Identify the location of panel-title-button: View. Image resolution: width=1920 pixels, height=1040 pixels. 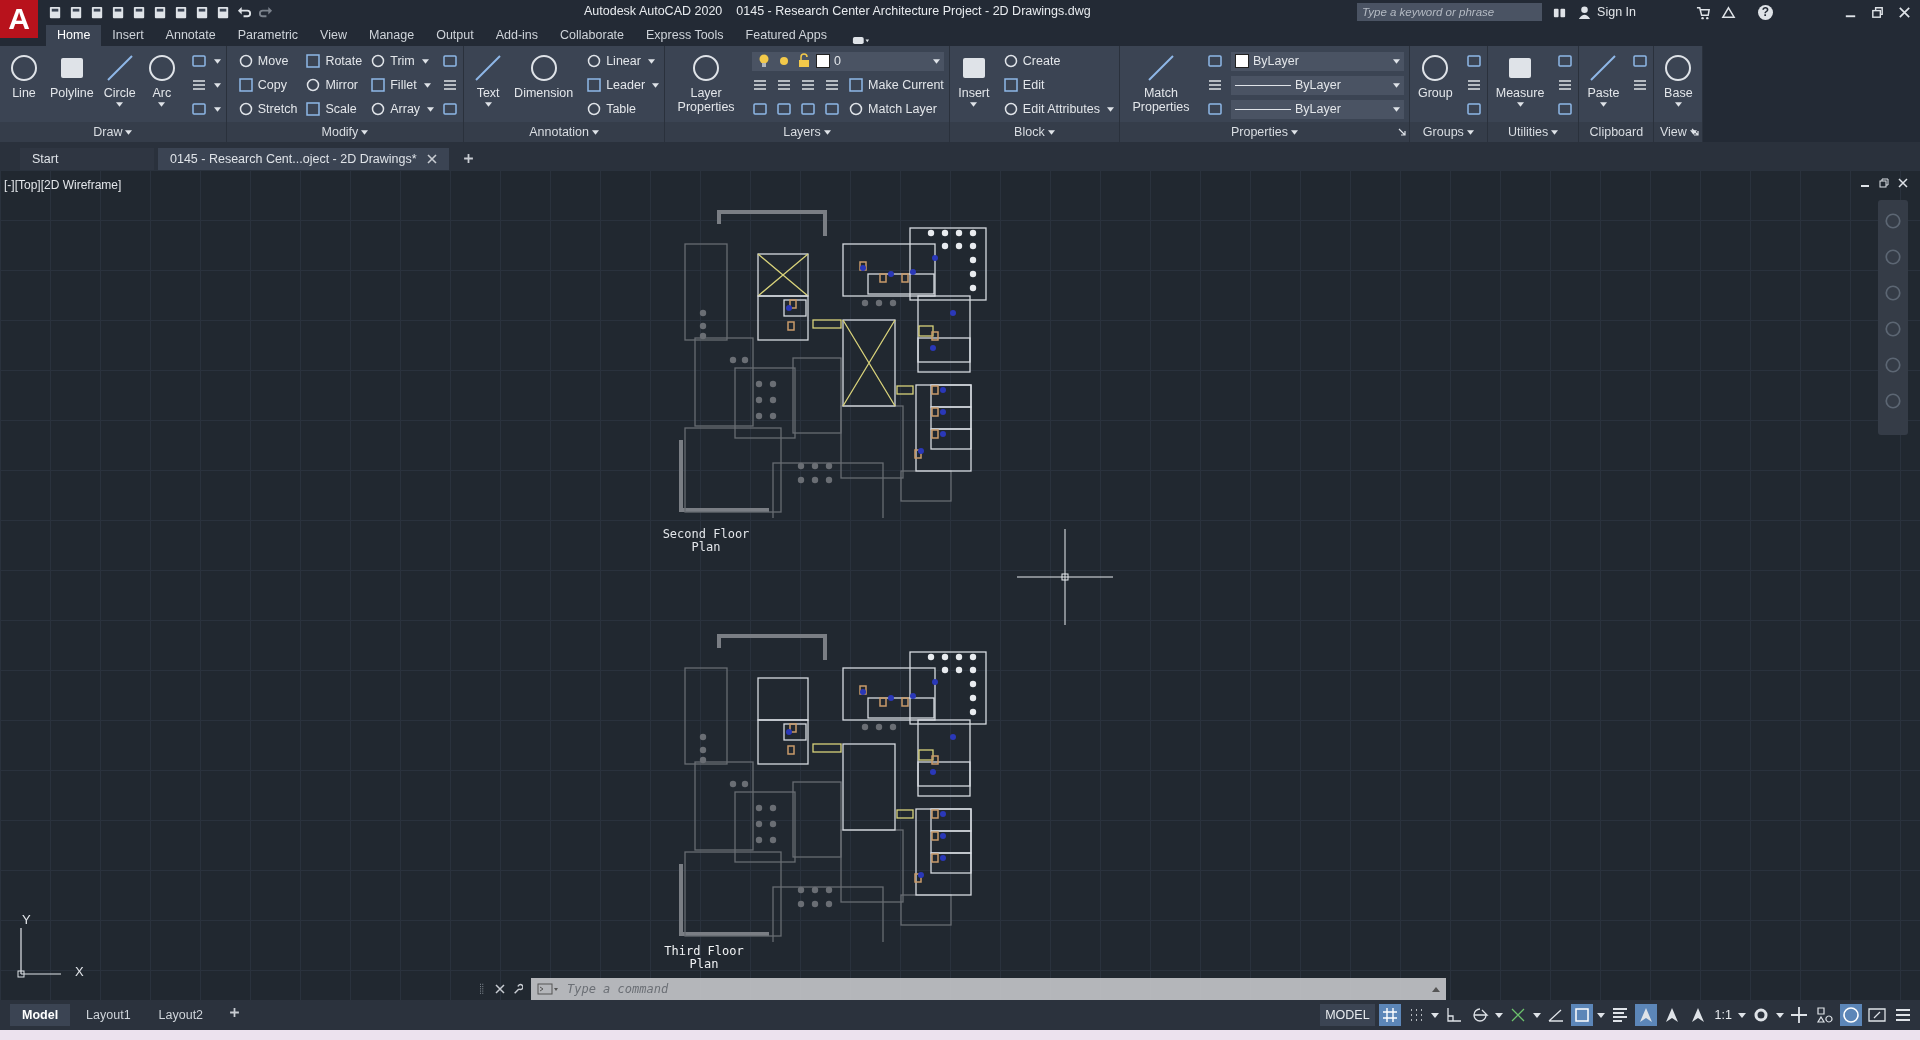
(1678, 132).